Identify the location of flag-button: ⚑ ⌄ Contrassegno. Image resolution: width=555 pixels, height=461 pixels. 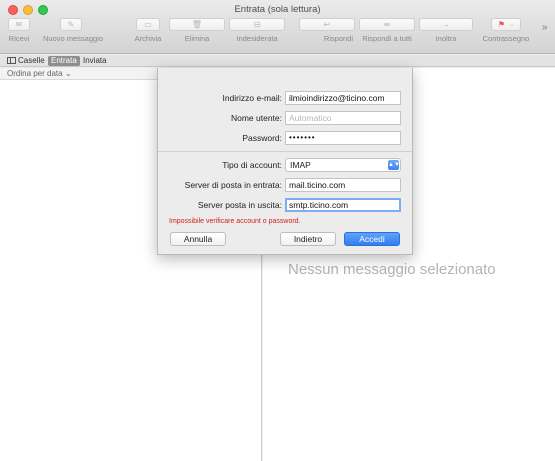
(506, 30).